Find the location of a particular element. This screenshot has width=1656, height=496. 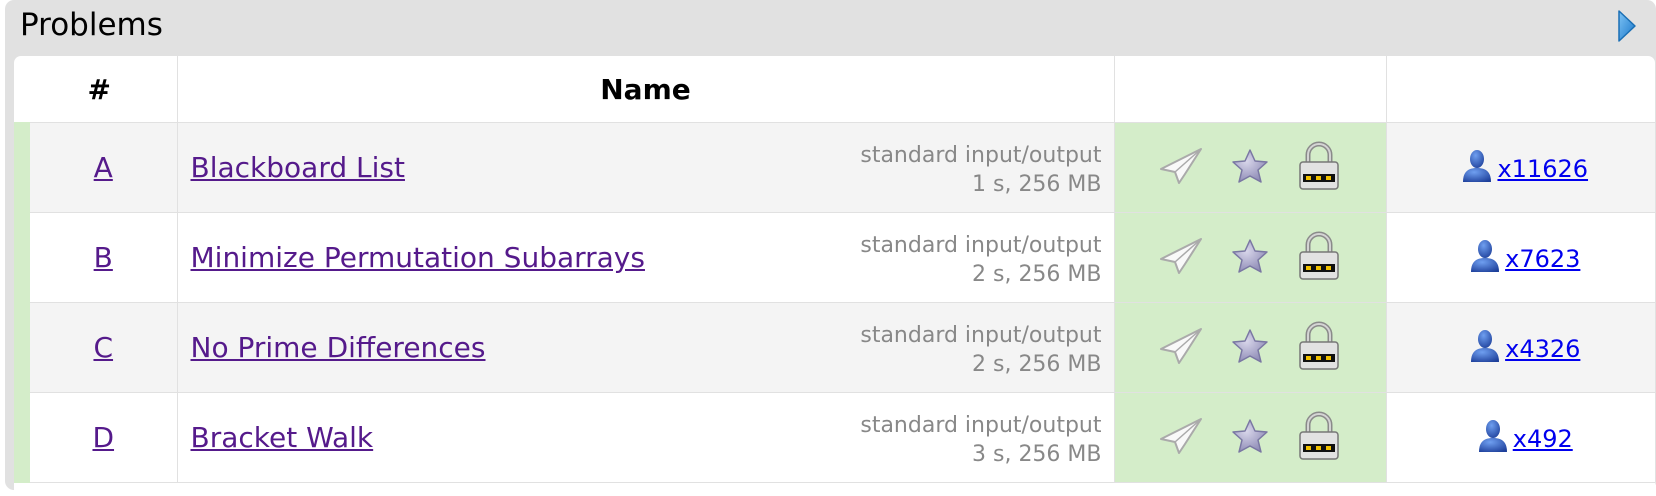

solved-count-cell: x4326 is located at coordinates (1520, 347).